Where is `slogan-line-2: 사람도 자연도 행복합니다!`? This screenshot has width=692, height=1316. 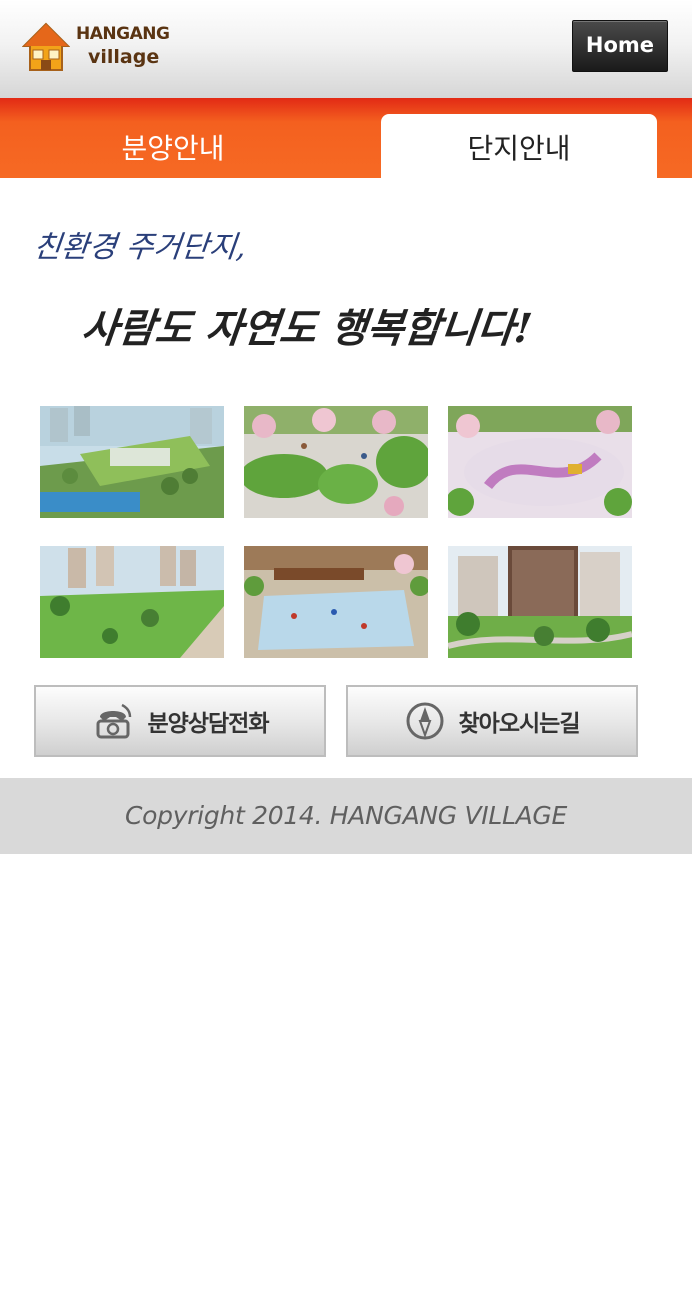 slogan-line-2: 사람도 자연도 행복합니다! is located at coordinates (307, 328).